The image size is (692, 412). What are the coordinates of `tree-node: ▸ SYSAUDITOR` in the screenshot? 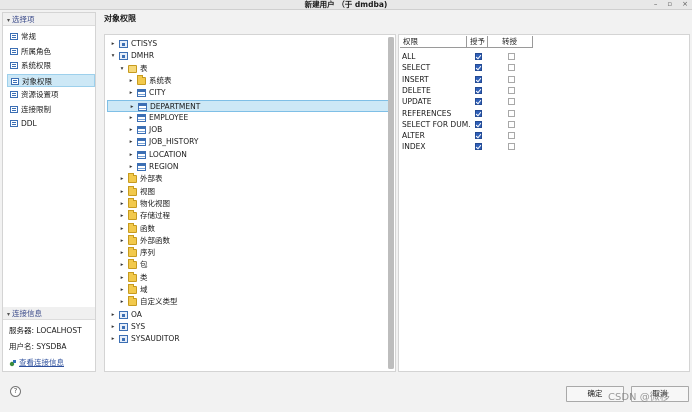 It's located at (247, 339).